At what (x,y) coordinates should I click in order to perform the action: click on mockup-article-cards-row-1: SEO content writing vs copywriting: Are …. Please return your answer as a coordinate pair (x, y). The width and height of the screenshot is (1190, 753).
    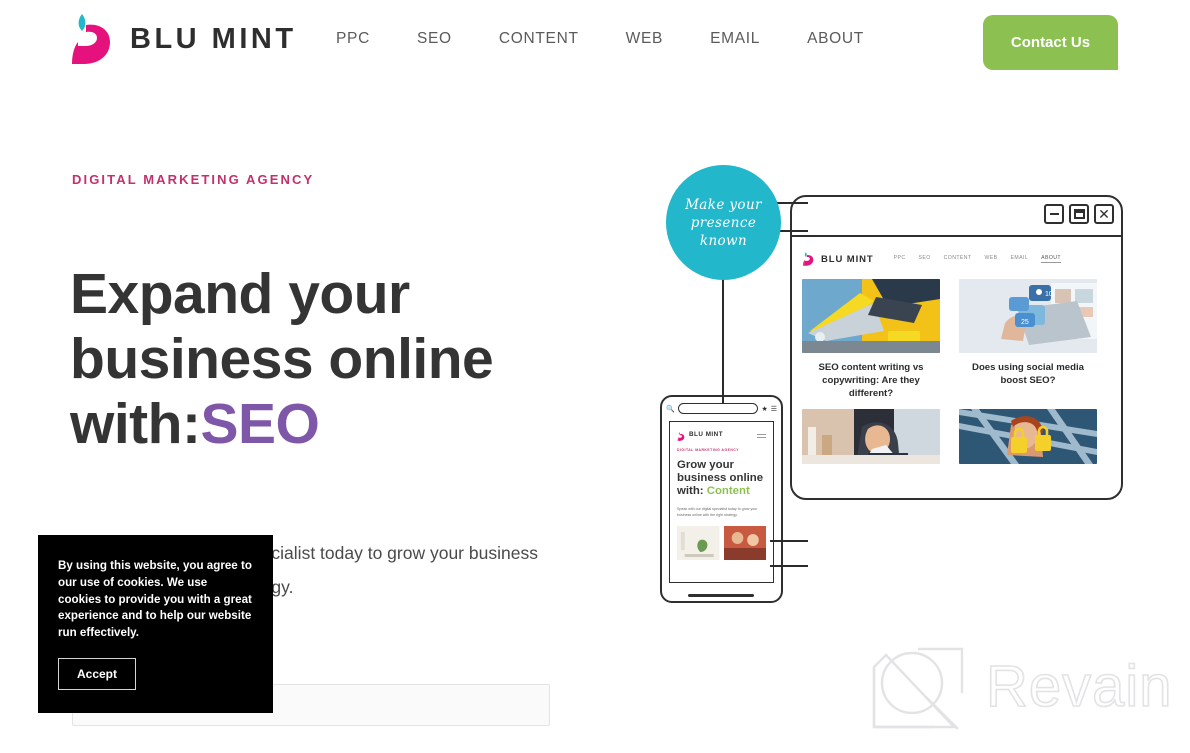
    Looking at the image, I should click on (956, 339).